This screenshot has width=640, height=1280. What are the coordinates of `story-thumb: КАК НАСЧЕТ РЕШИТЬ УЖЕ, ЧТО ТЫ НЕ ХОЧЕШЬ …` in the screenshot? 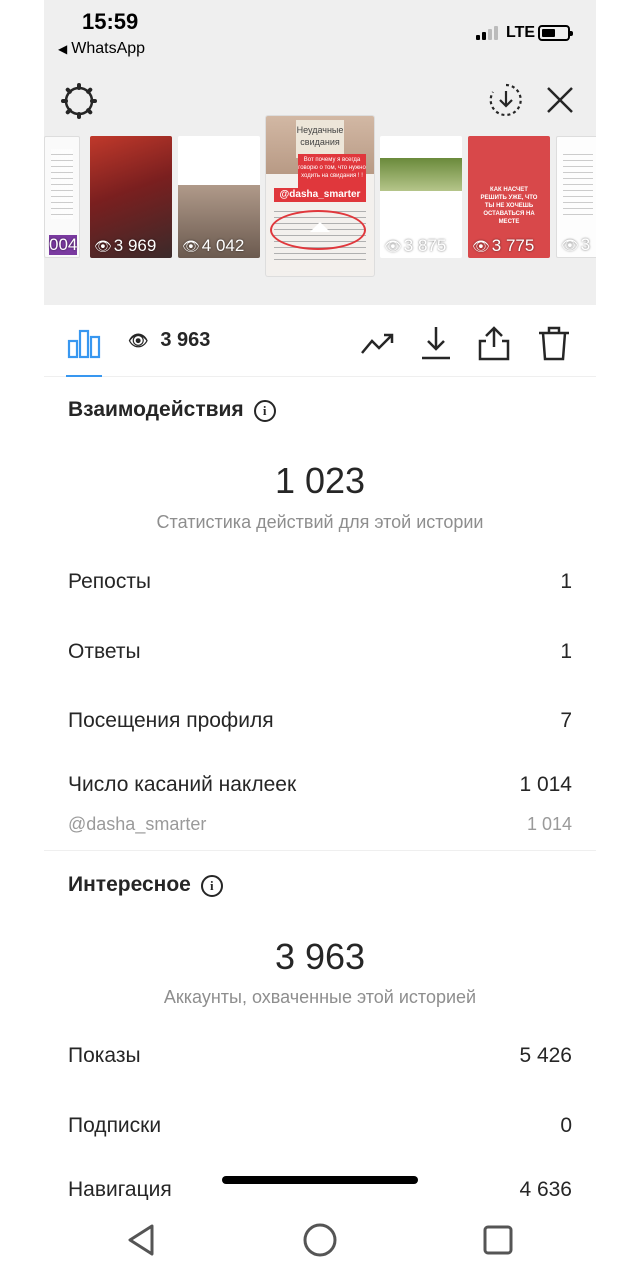 It's located at (509, 197).